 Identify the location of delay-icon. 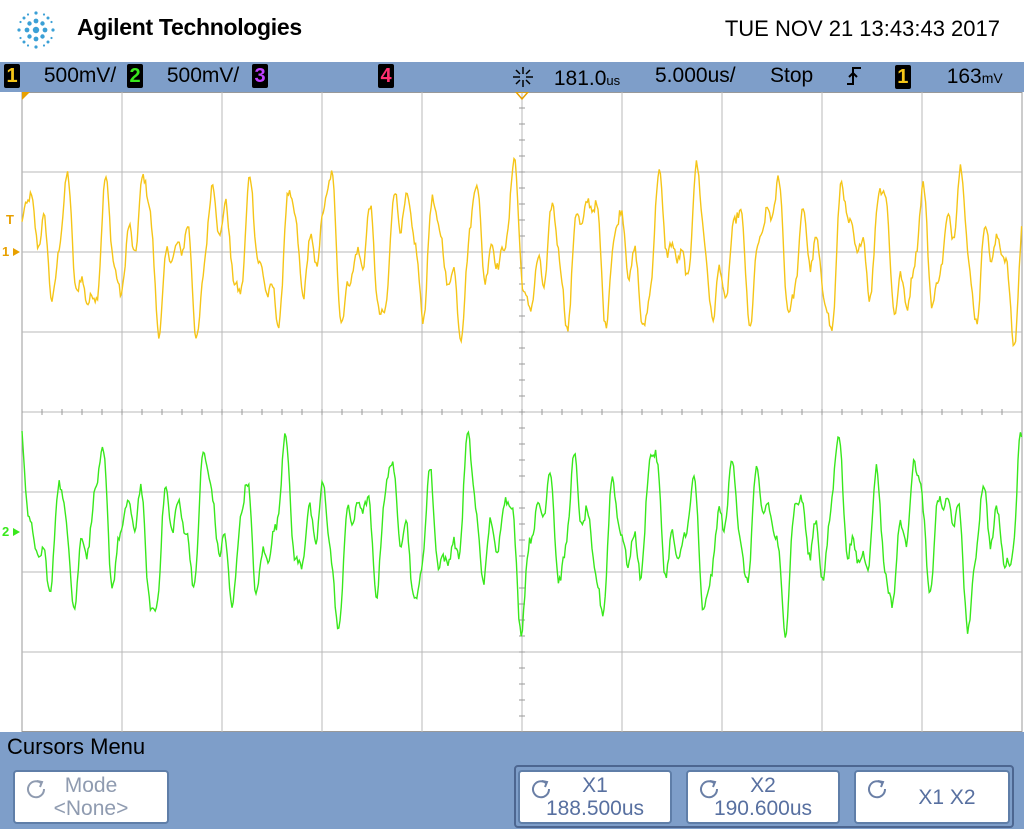
(523, 77).